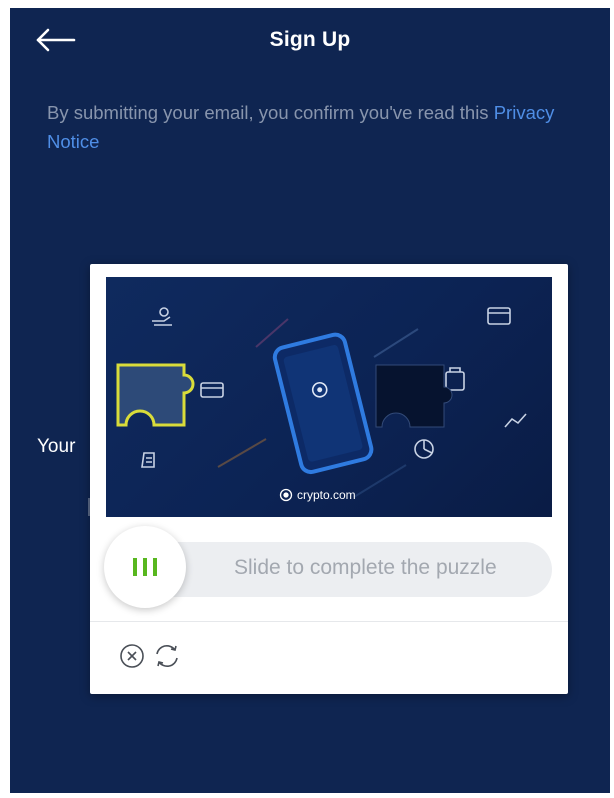 This screenshot has width=614, height=798. What do you see at coordinates (155, 395) in the screenshot?
I see `puzzle-piece` at bounding box center [155, 395].